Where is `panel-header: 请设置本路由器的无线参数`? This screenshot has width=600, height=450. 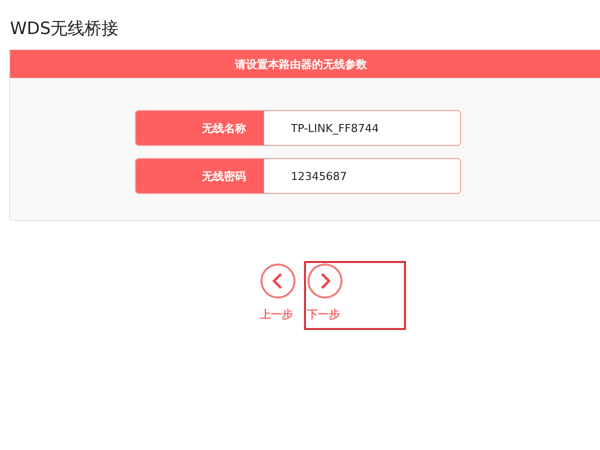
panel-header: 请设置本路由器的无线参数 is located at coordinates (305, 64).